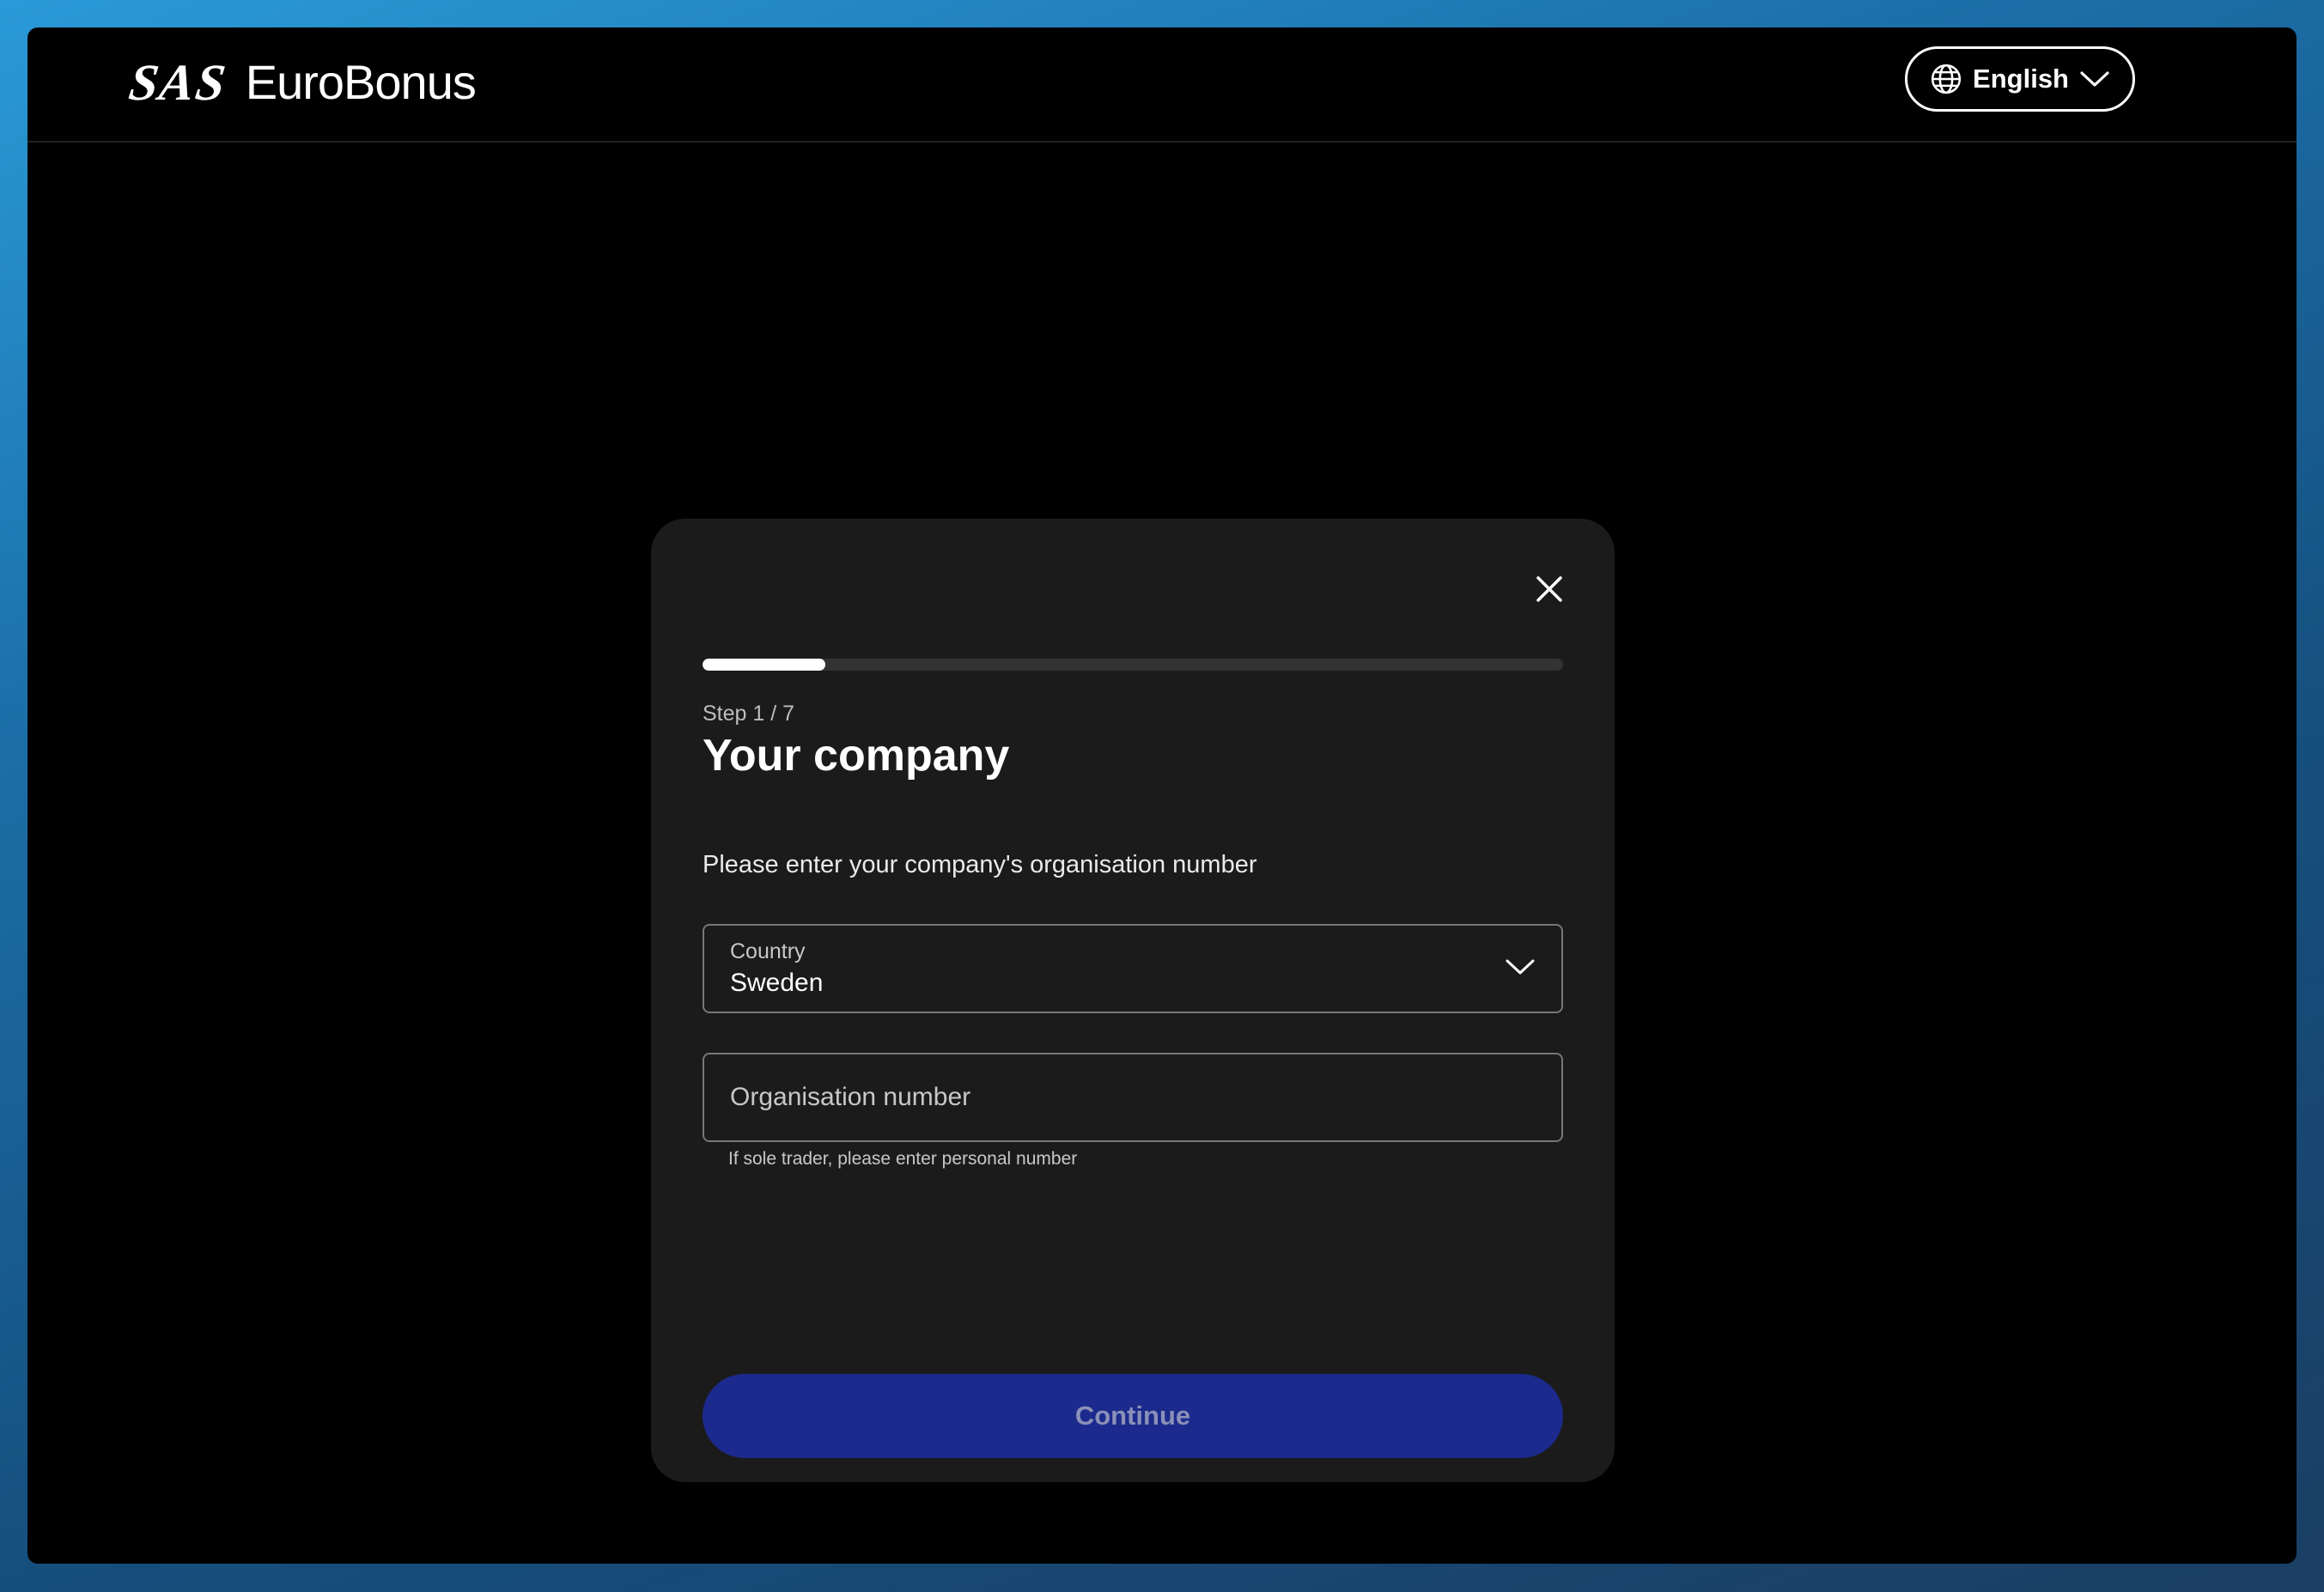  I want to click on top-bar: SAS EuroBonus English, so click(1162, 85).